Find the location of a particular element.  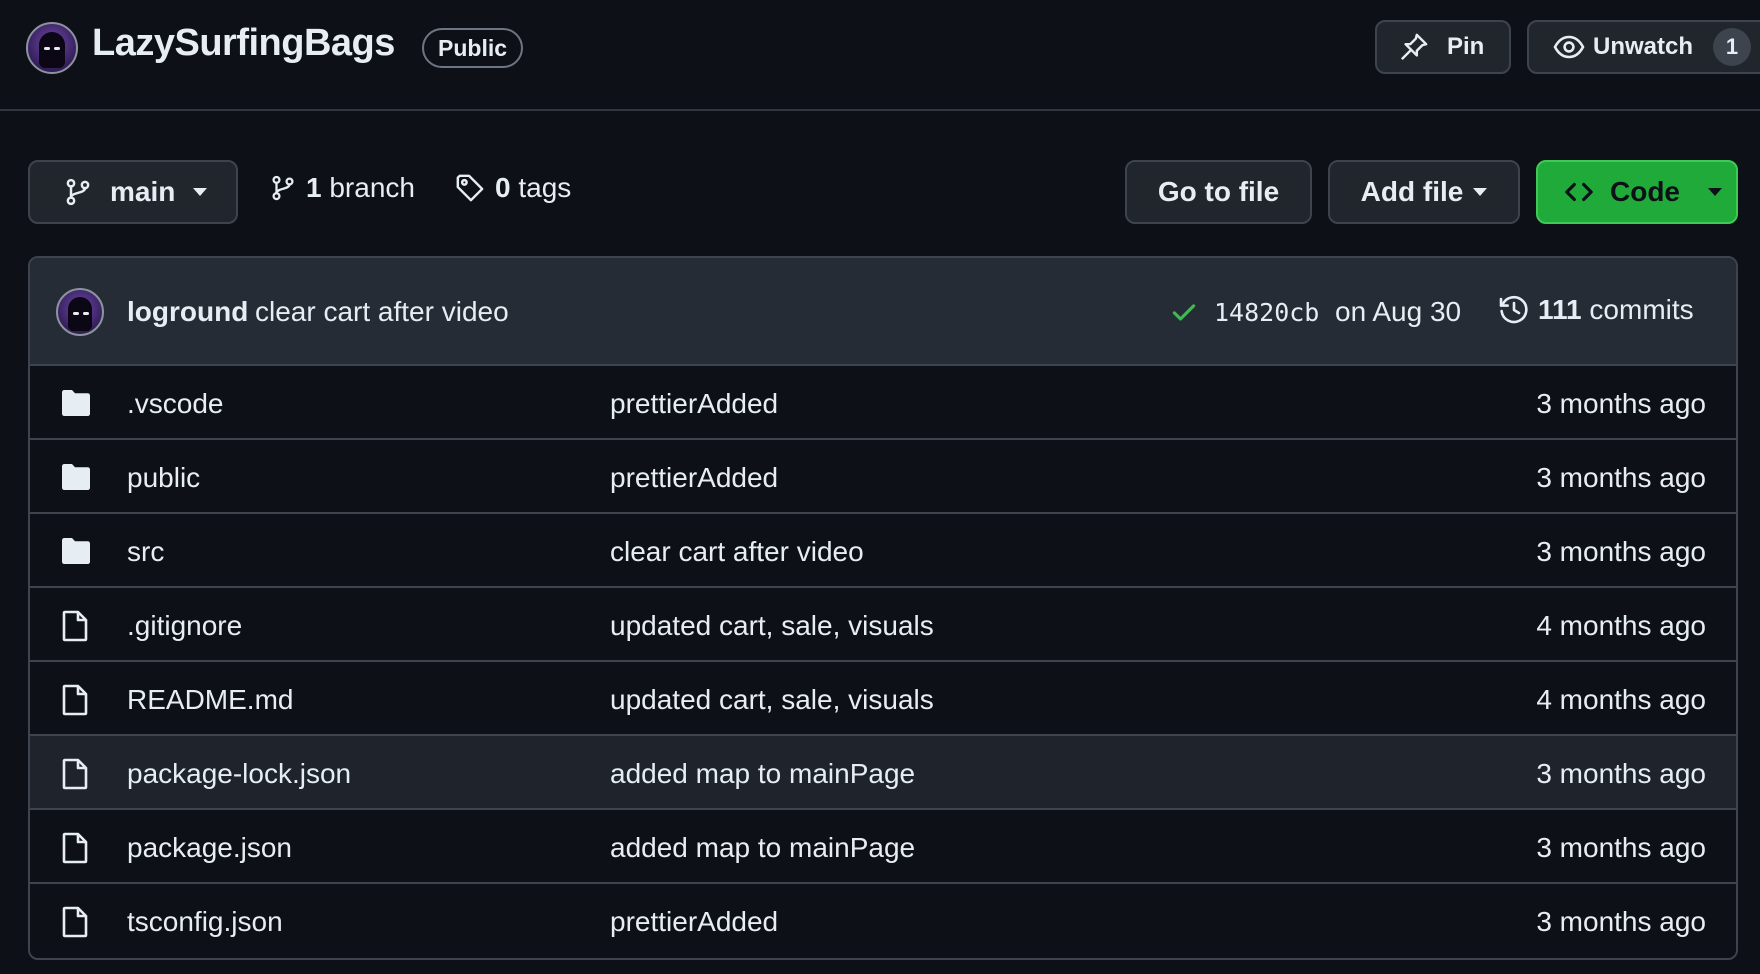

current-branch-label: main is located at coordinates (143, 191).